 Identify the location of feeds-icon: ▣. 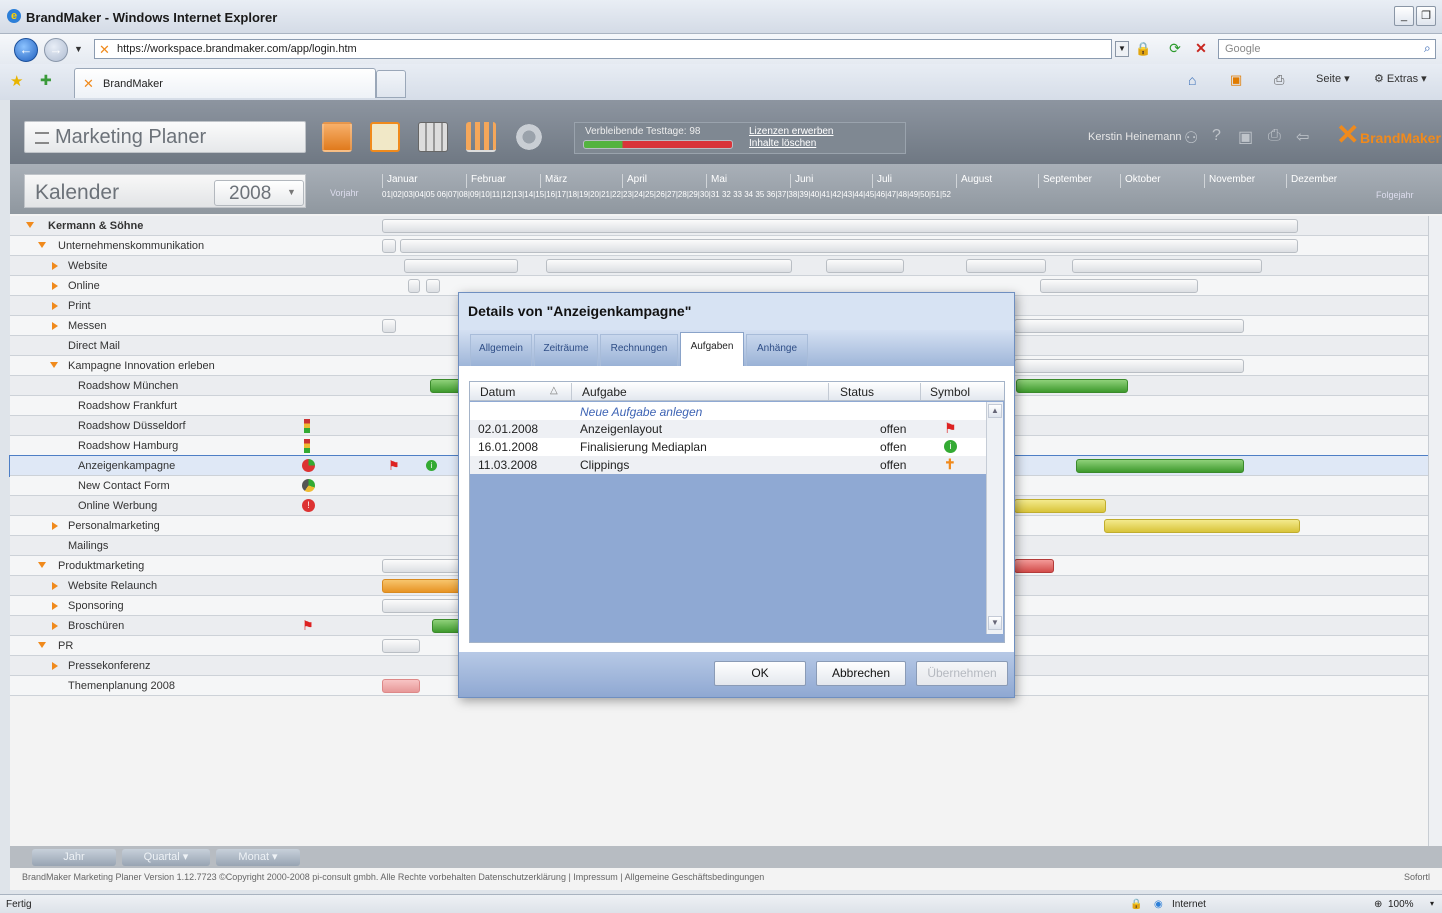
(1236, 80).